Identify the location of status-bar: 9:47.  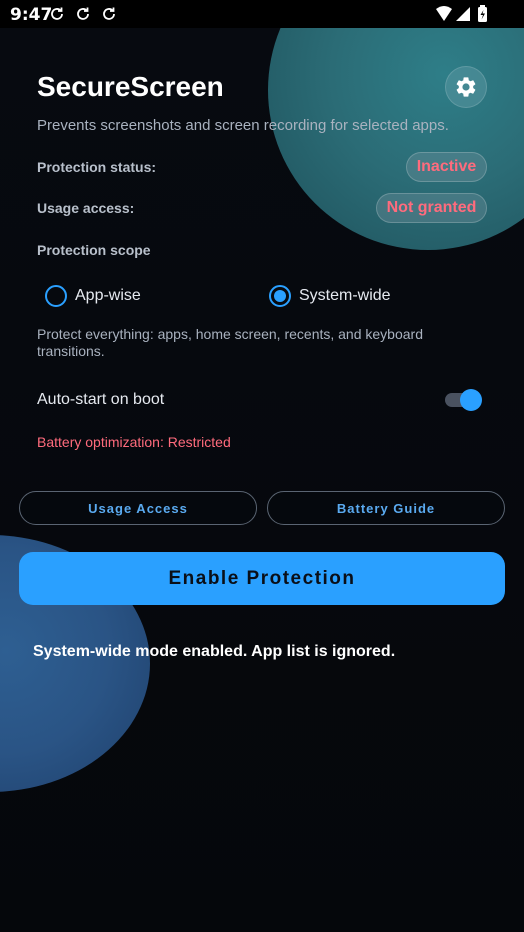
(262, 14).